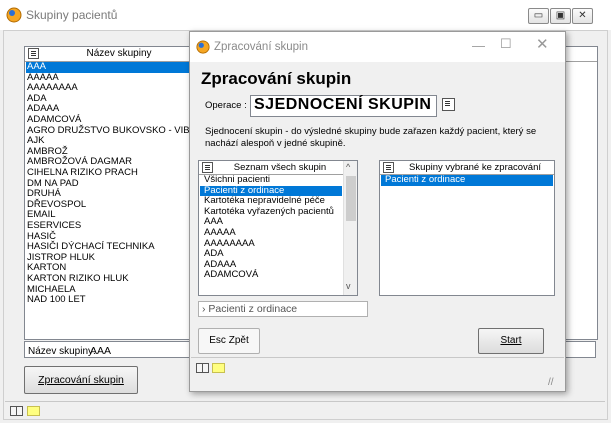 This screenshot has width=611, height=423. I want to click on dialog-titlebar: Zpracování skupin — ☐ ✕, so click(377, 47).